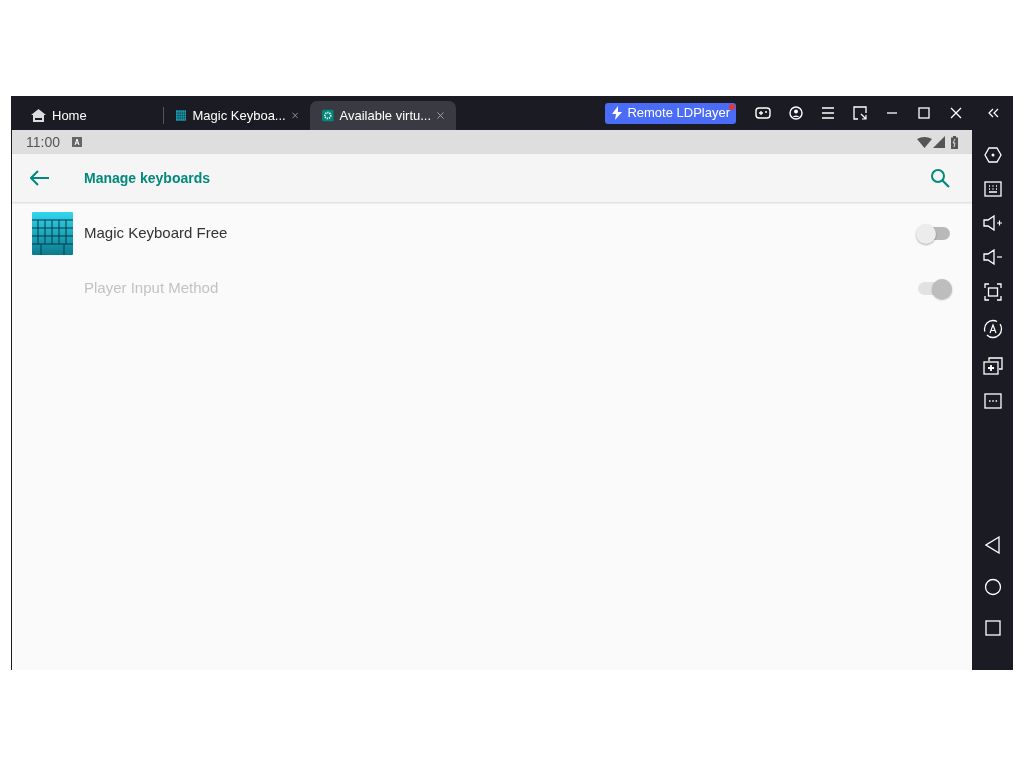  I want to click on back-arrow-icon, so click(40, 178).